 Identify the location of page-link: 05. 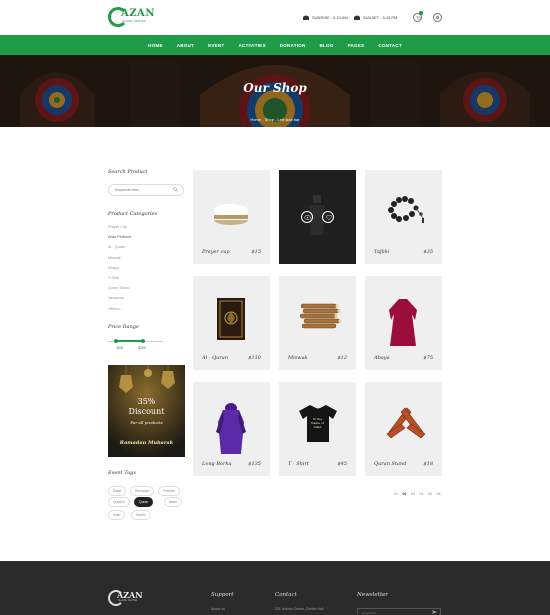
(430, 494).